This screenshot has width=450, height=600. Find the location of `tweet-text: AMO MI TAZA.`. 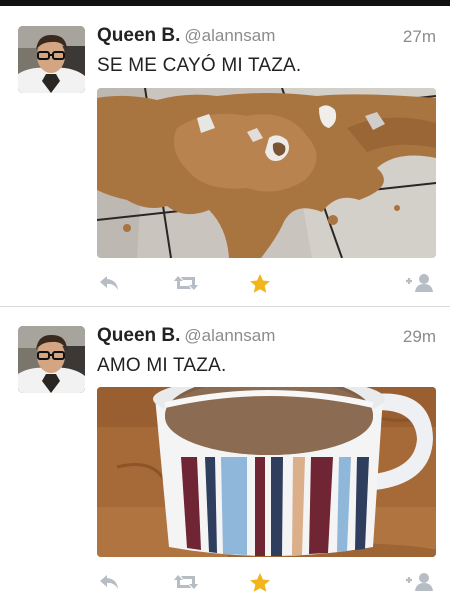

tweet-text: AMO MI TAZA. is located at coordinates (162, 365).